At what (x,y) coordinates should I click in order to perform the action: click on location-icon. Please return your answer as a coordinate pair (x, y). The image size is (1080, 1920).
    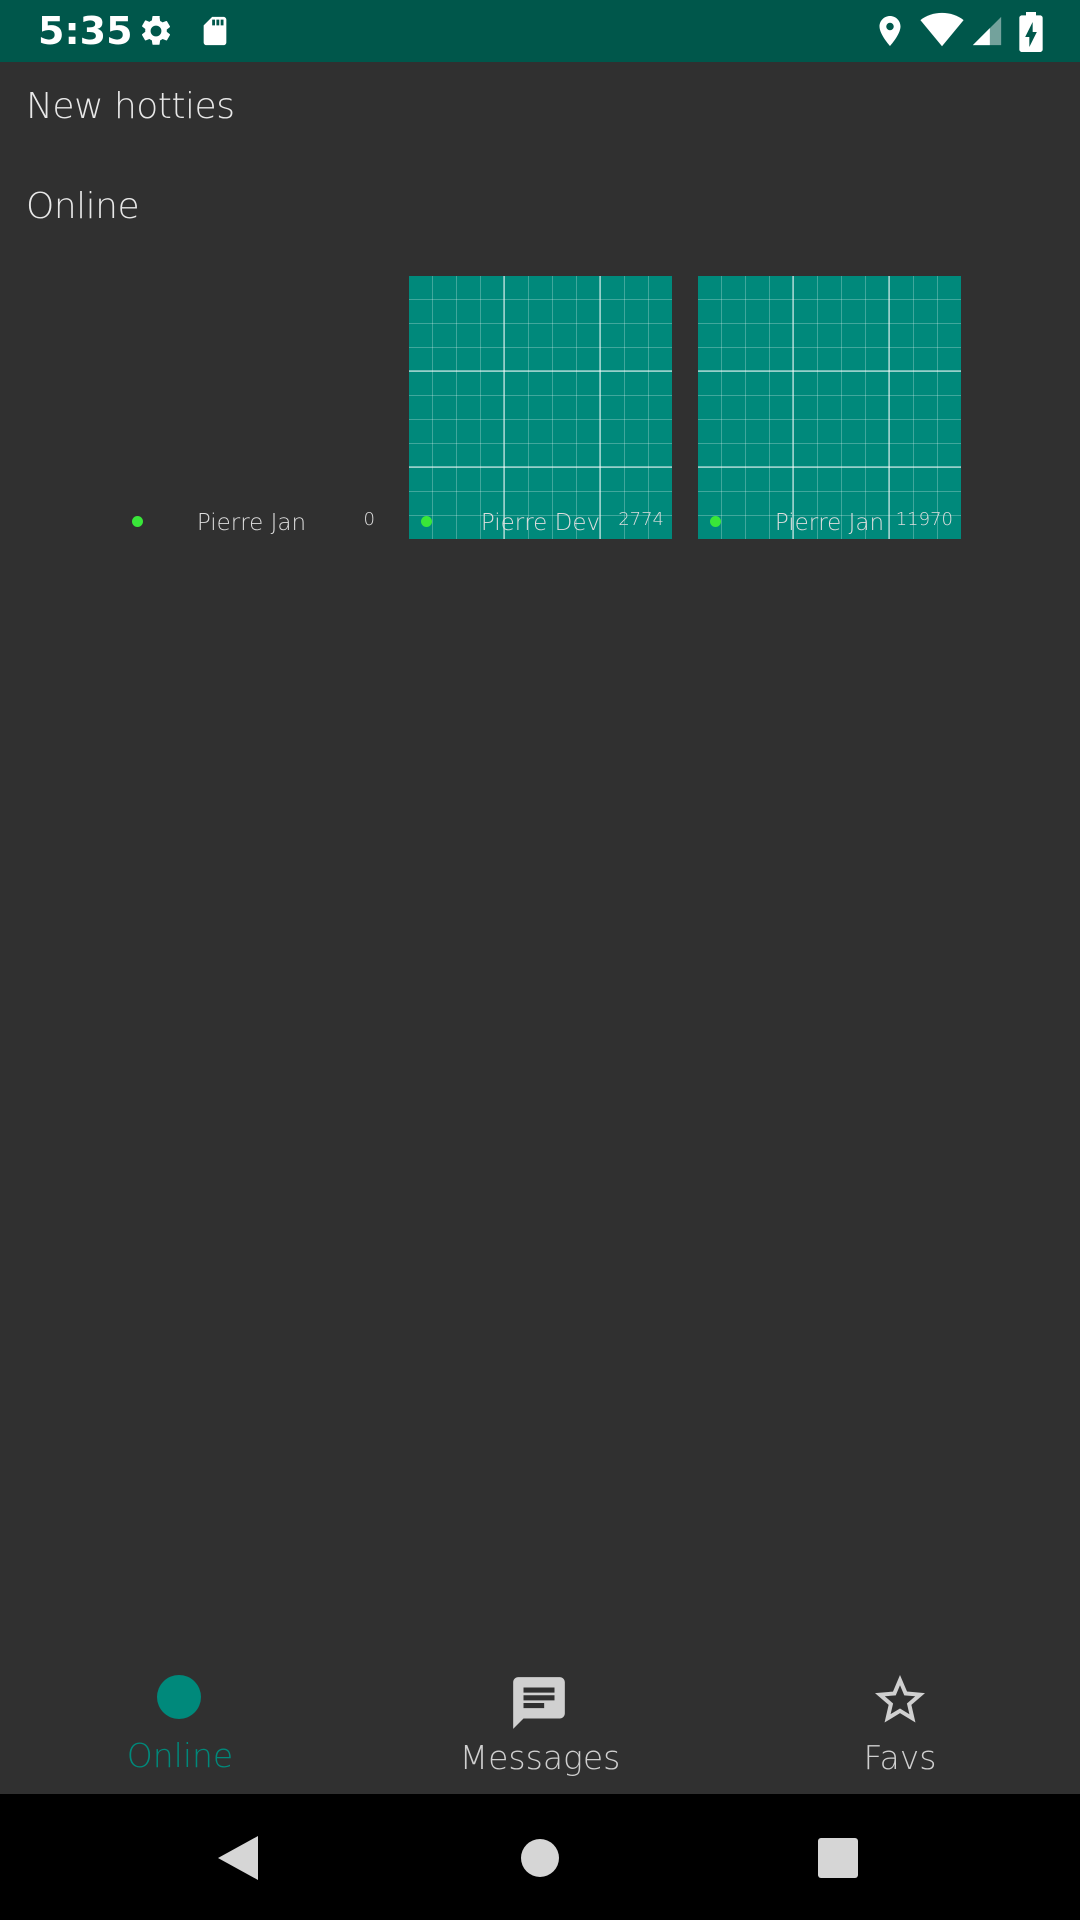
    Looking at the image, I should click on (890, 31).